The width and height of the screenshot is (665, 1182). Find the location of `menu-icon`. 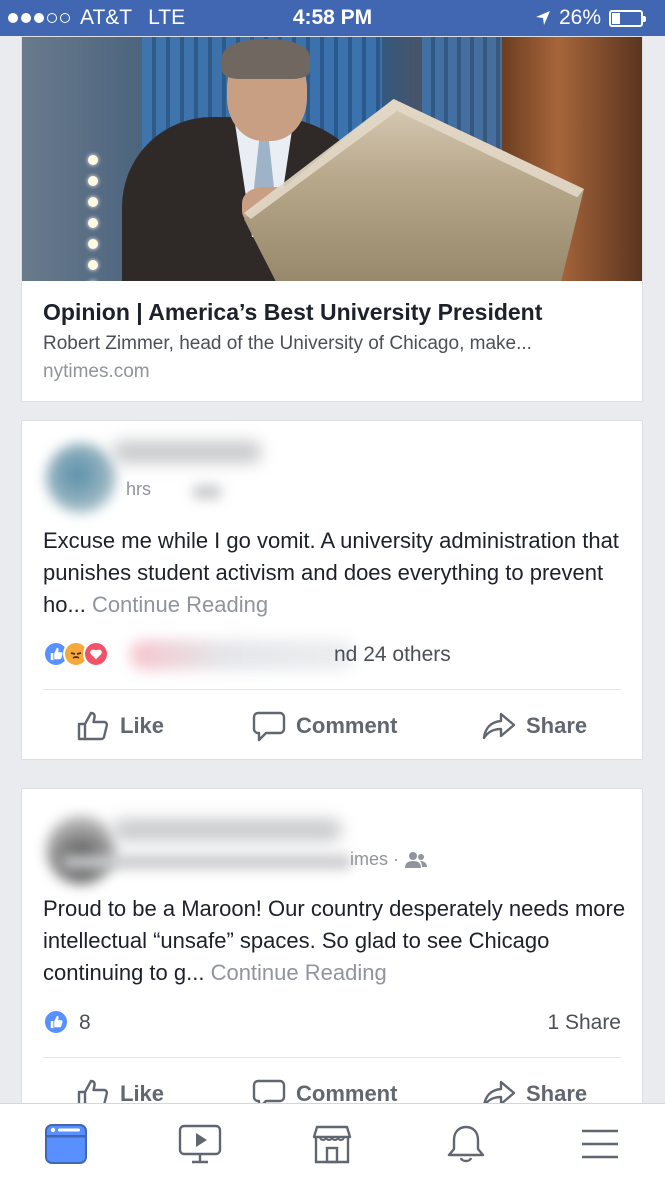

menu-icon is located at coordinates (600, 1144).